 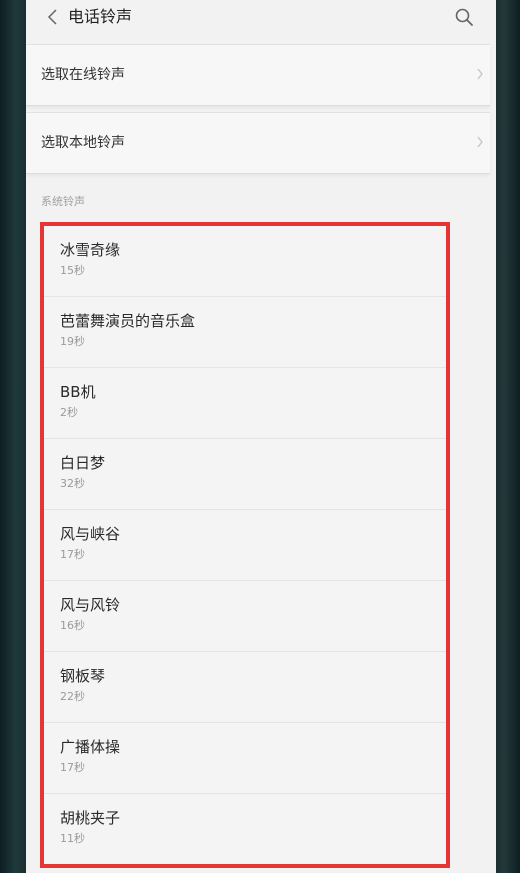 What do you see at coordinates (72, 838) in the screenshot?
I see `ringtone-duration: 11秒` at bounding box center [72, 838].